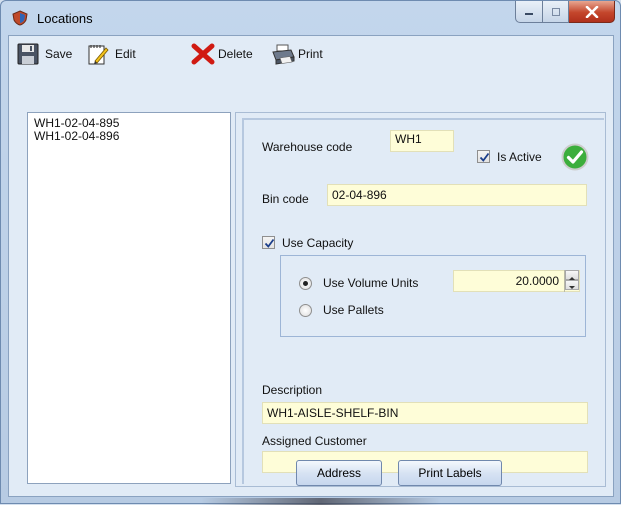 The image size is (621, 505). I want to click on warehouse-code-label: Warehouse code, so click(307, 147).